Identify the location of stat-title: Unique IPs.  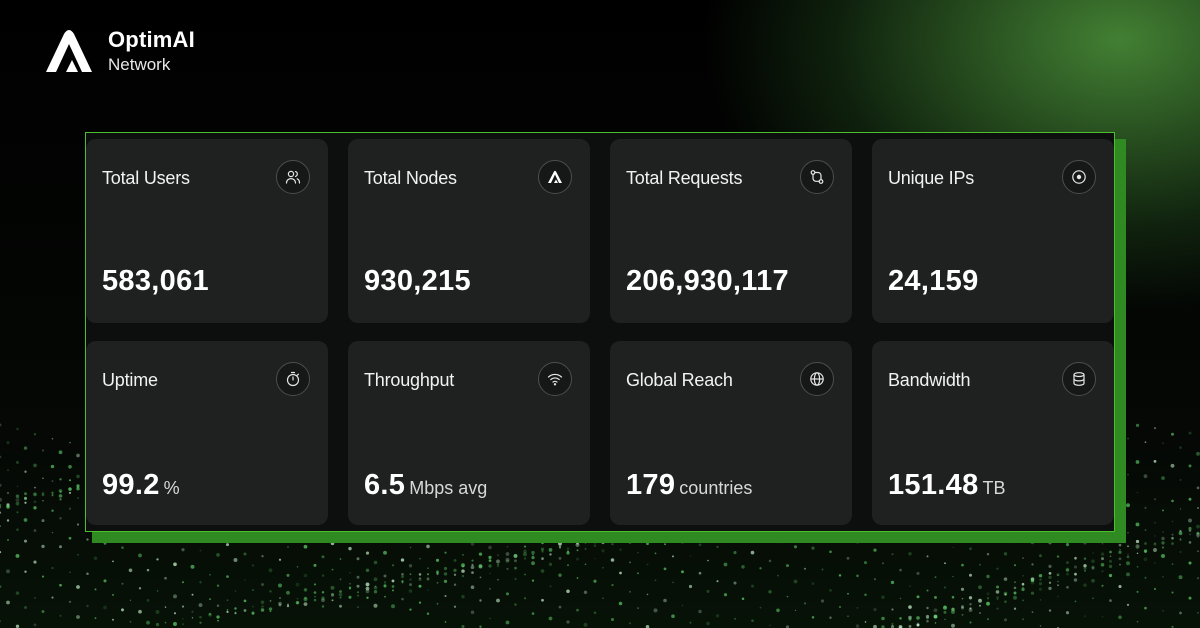
(931, 178).